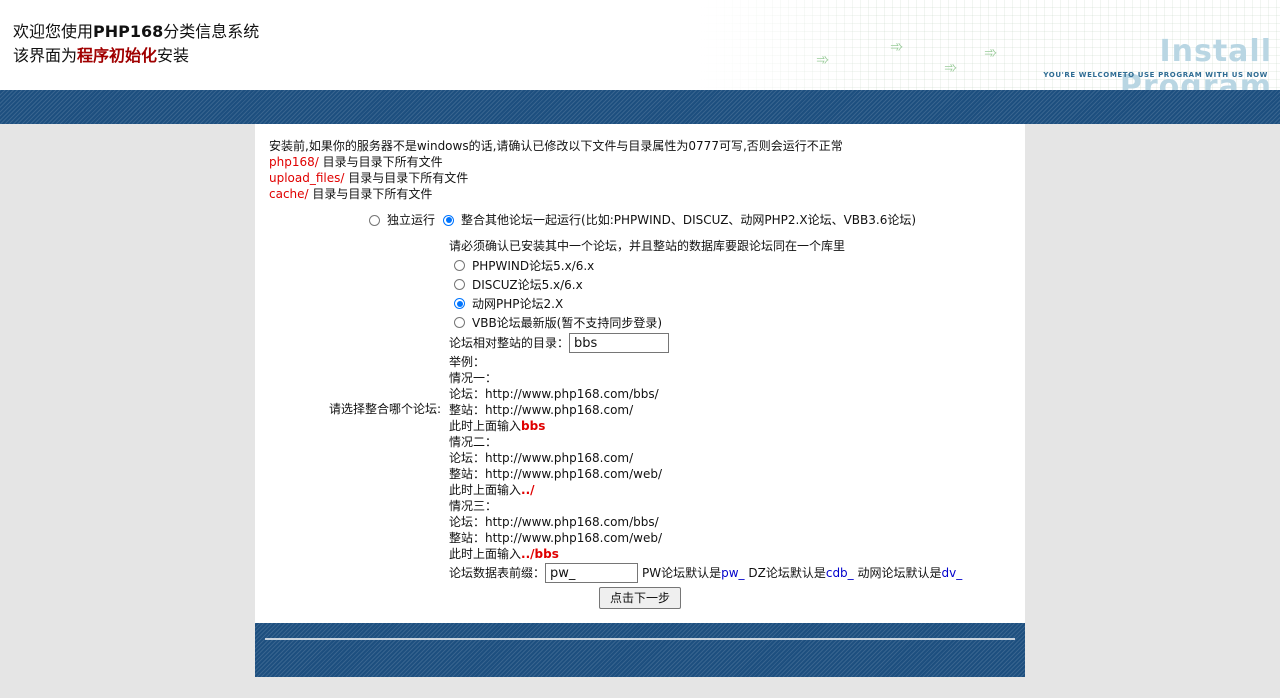 The image size is (1280, 698). I want to click on install-program-logo: Install Program, so click(1195, 62).